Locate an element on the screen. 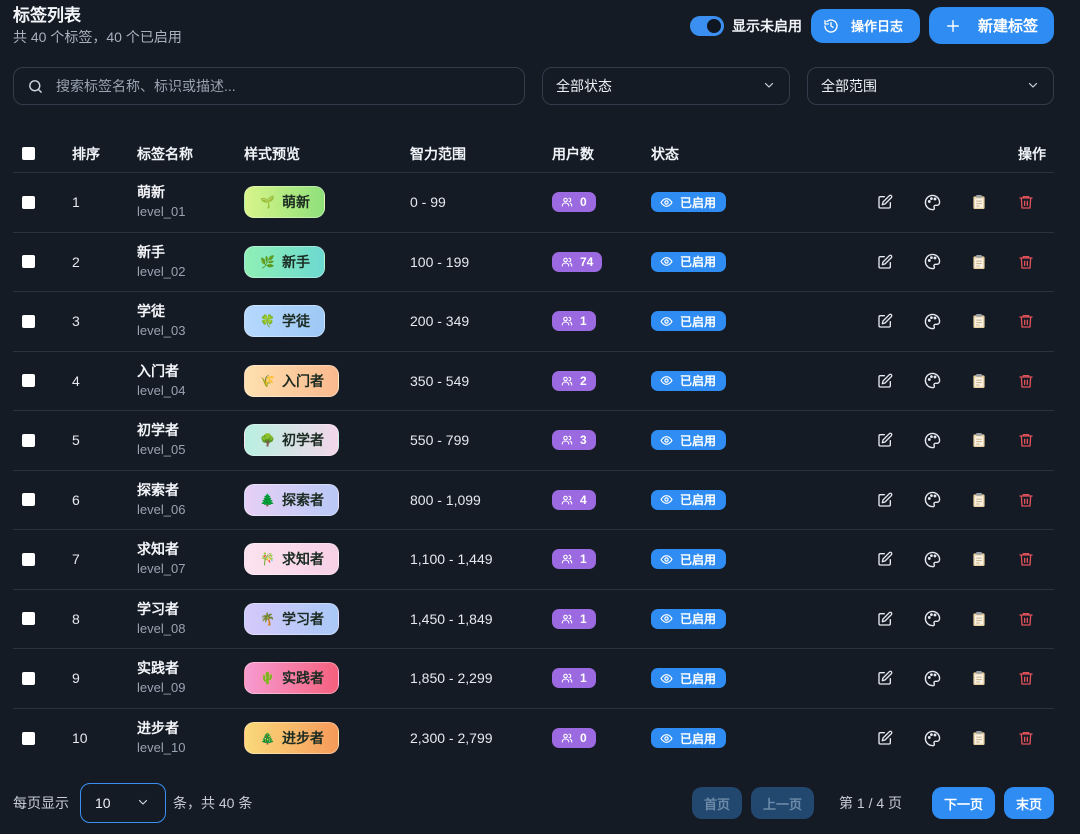 This screenshot has height=834, width=1080. page-size-select: 10 is located at coordinates (123, 803).